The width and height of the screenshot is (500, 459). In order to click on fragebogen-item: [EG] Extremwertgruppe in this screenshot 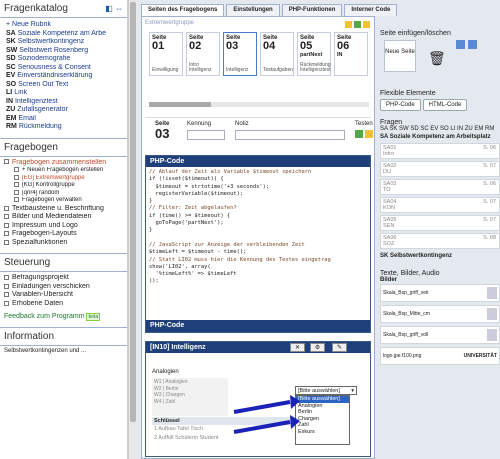, I will do `click(63, 178)`.